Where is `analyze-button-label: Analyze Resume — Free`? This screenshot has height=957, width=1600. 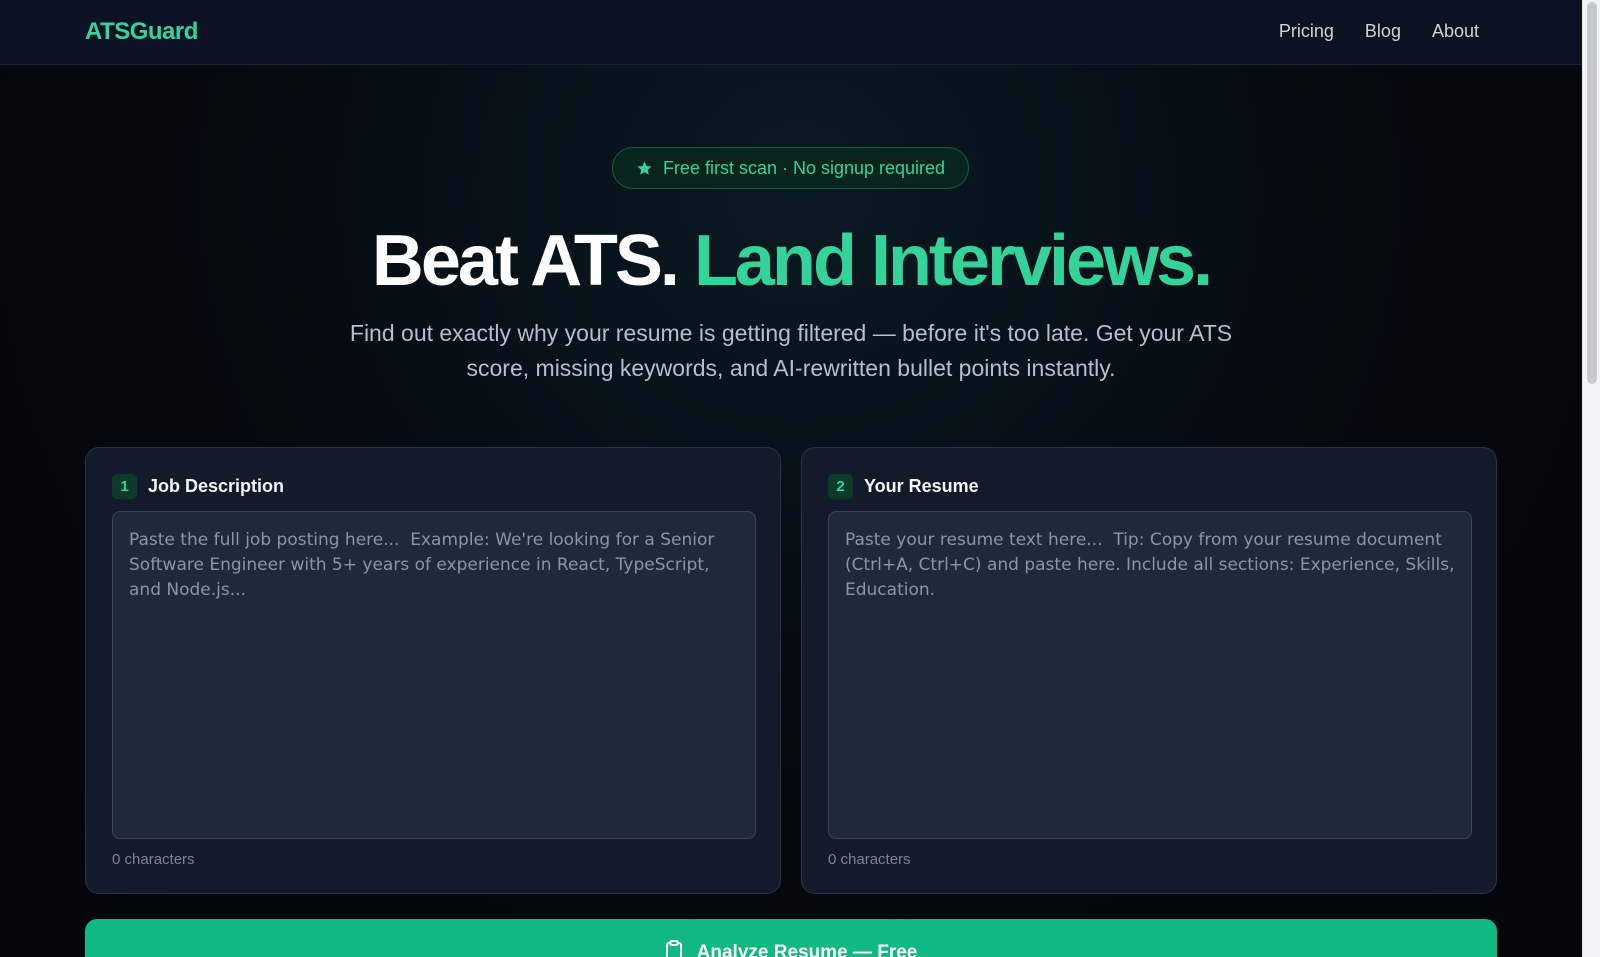
analyze-button-label: Analyze Resume — Free is located at coordinates (807, 949).